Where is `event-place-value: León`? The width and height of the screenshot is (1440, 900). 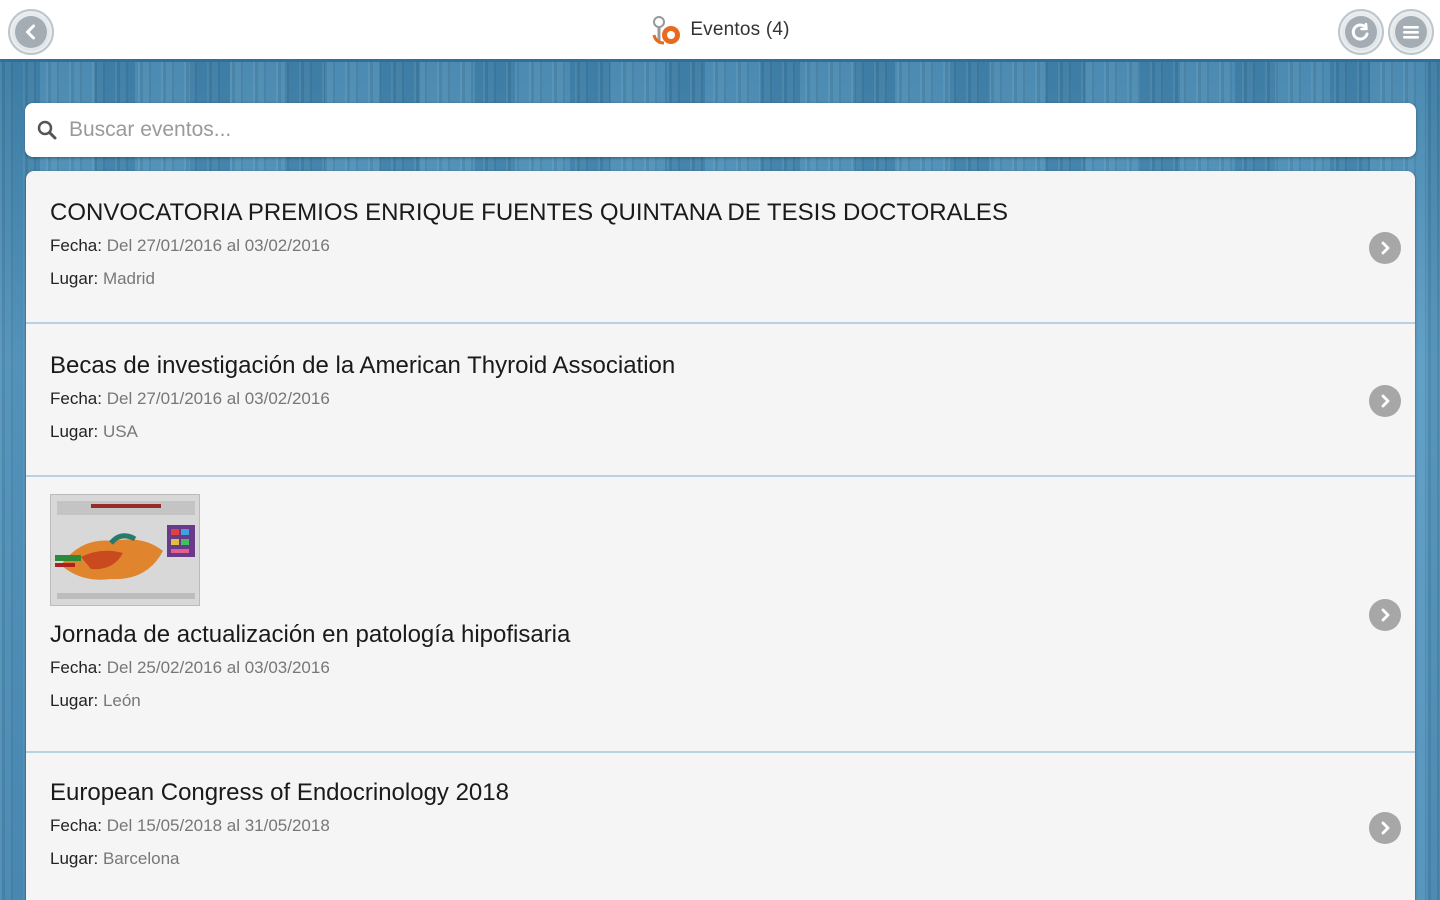
event-place-value: León is located at coordinates (121, 700).